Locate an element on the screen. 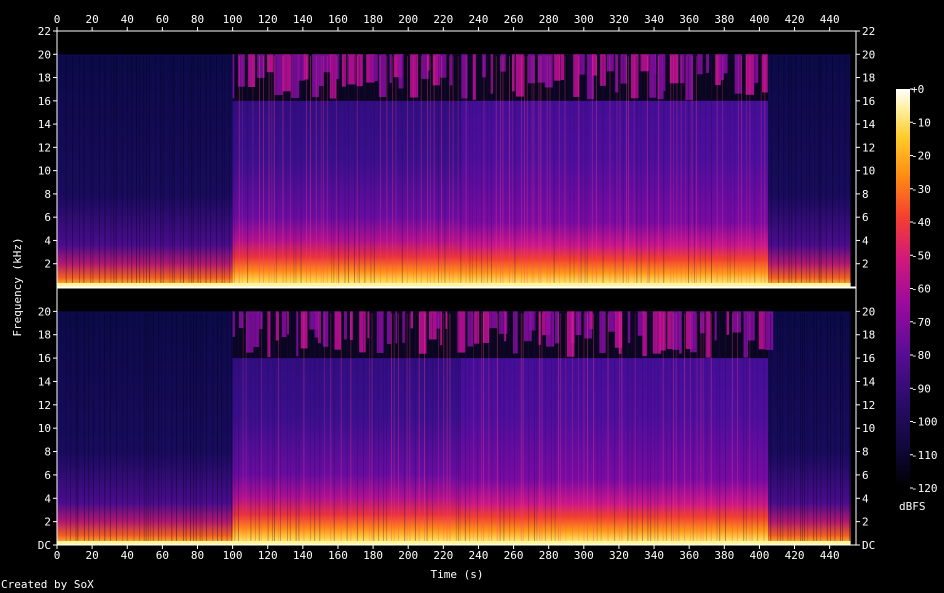  dc-band is located at coordinates (454, 543).